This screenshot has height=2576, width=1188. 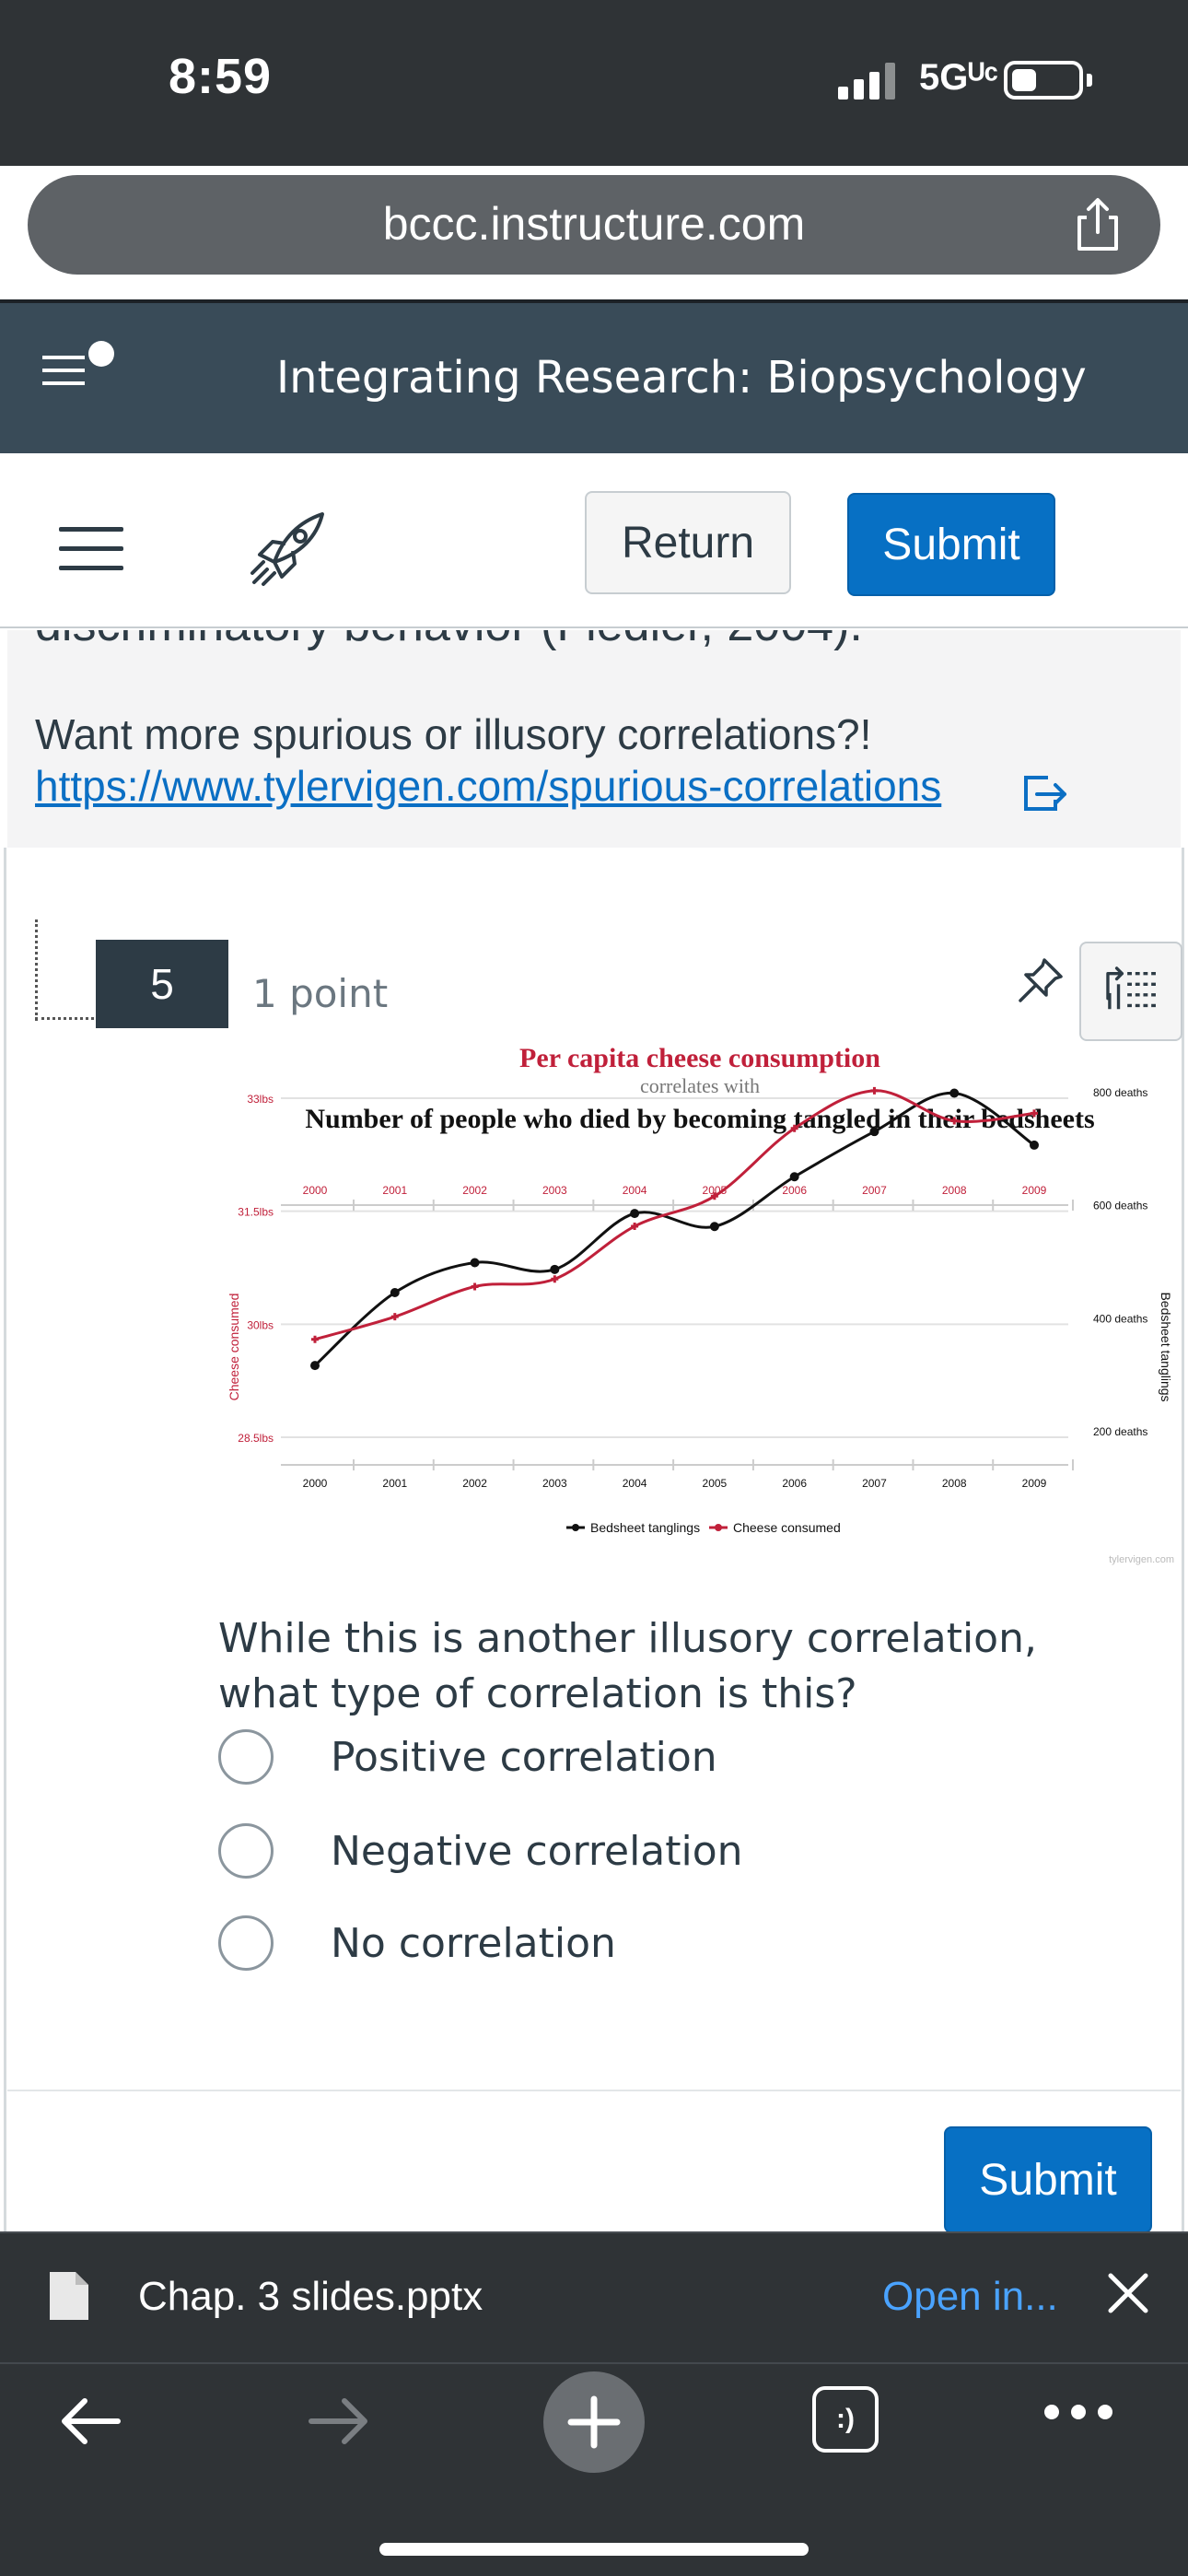 What do you see at coordinates (1078, 2414) in the screenshot?
I see `more-icon` at bounding box center [1078, 2414].